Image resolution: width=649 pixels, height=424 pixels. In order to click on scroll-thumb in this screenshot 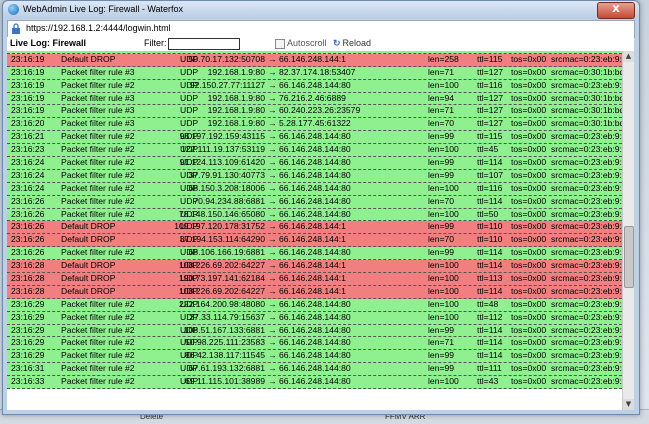, I will do `click(629, 257)`.